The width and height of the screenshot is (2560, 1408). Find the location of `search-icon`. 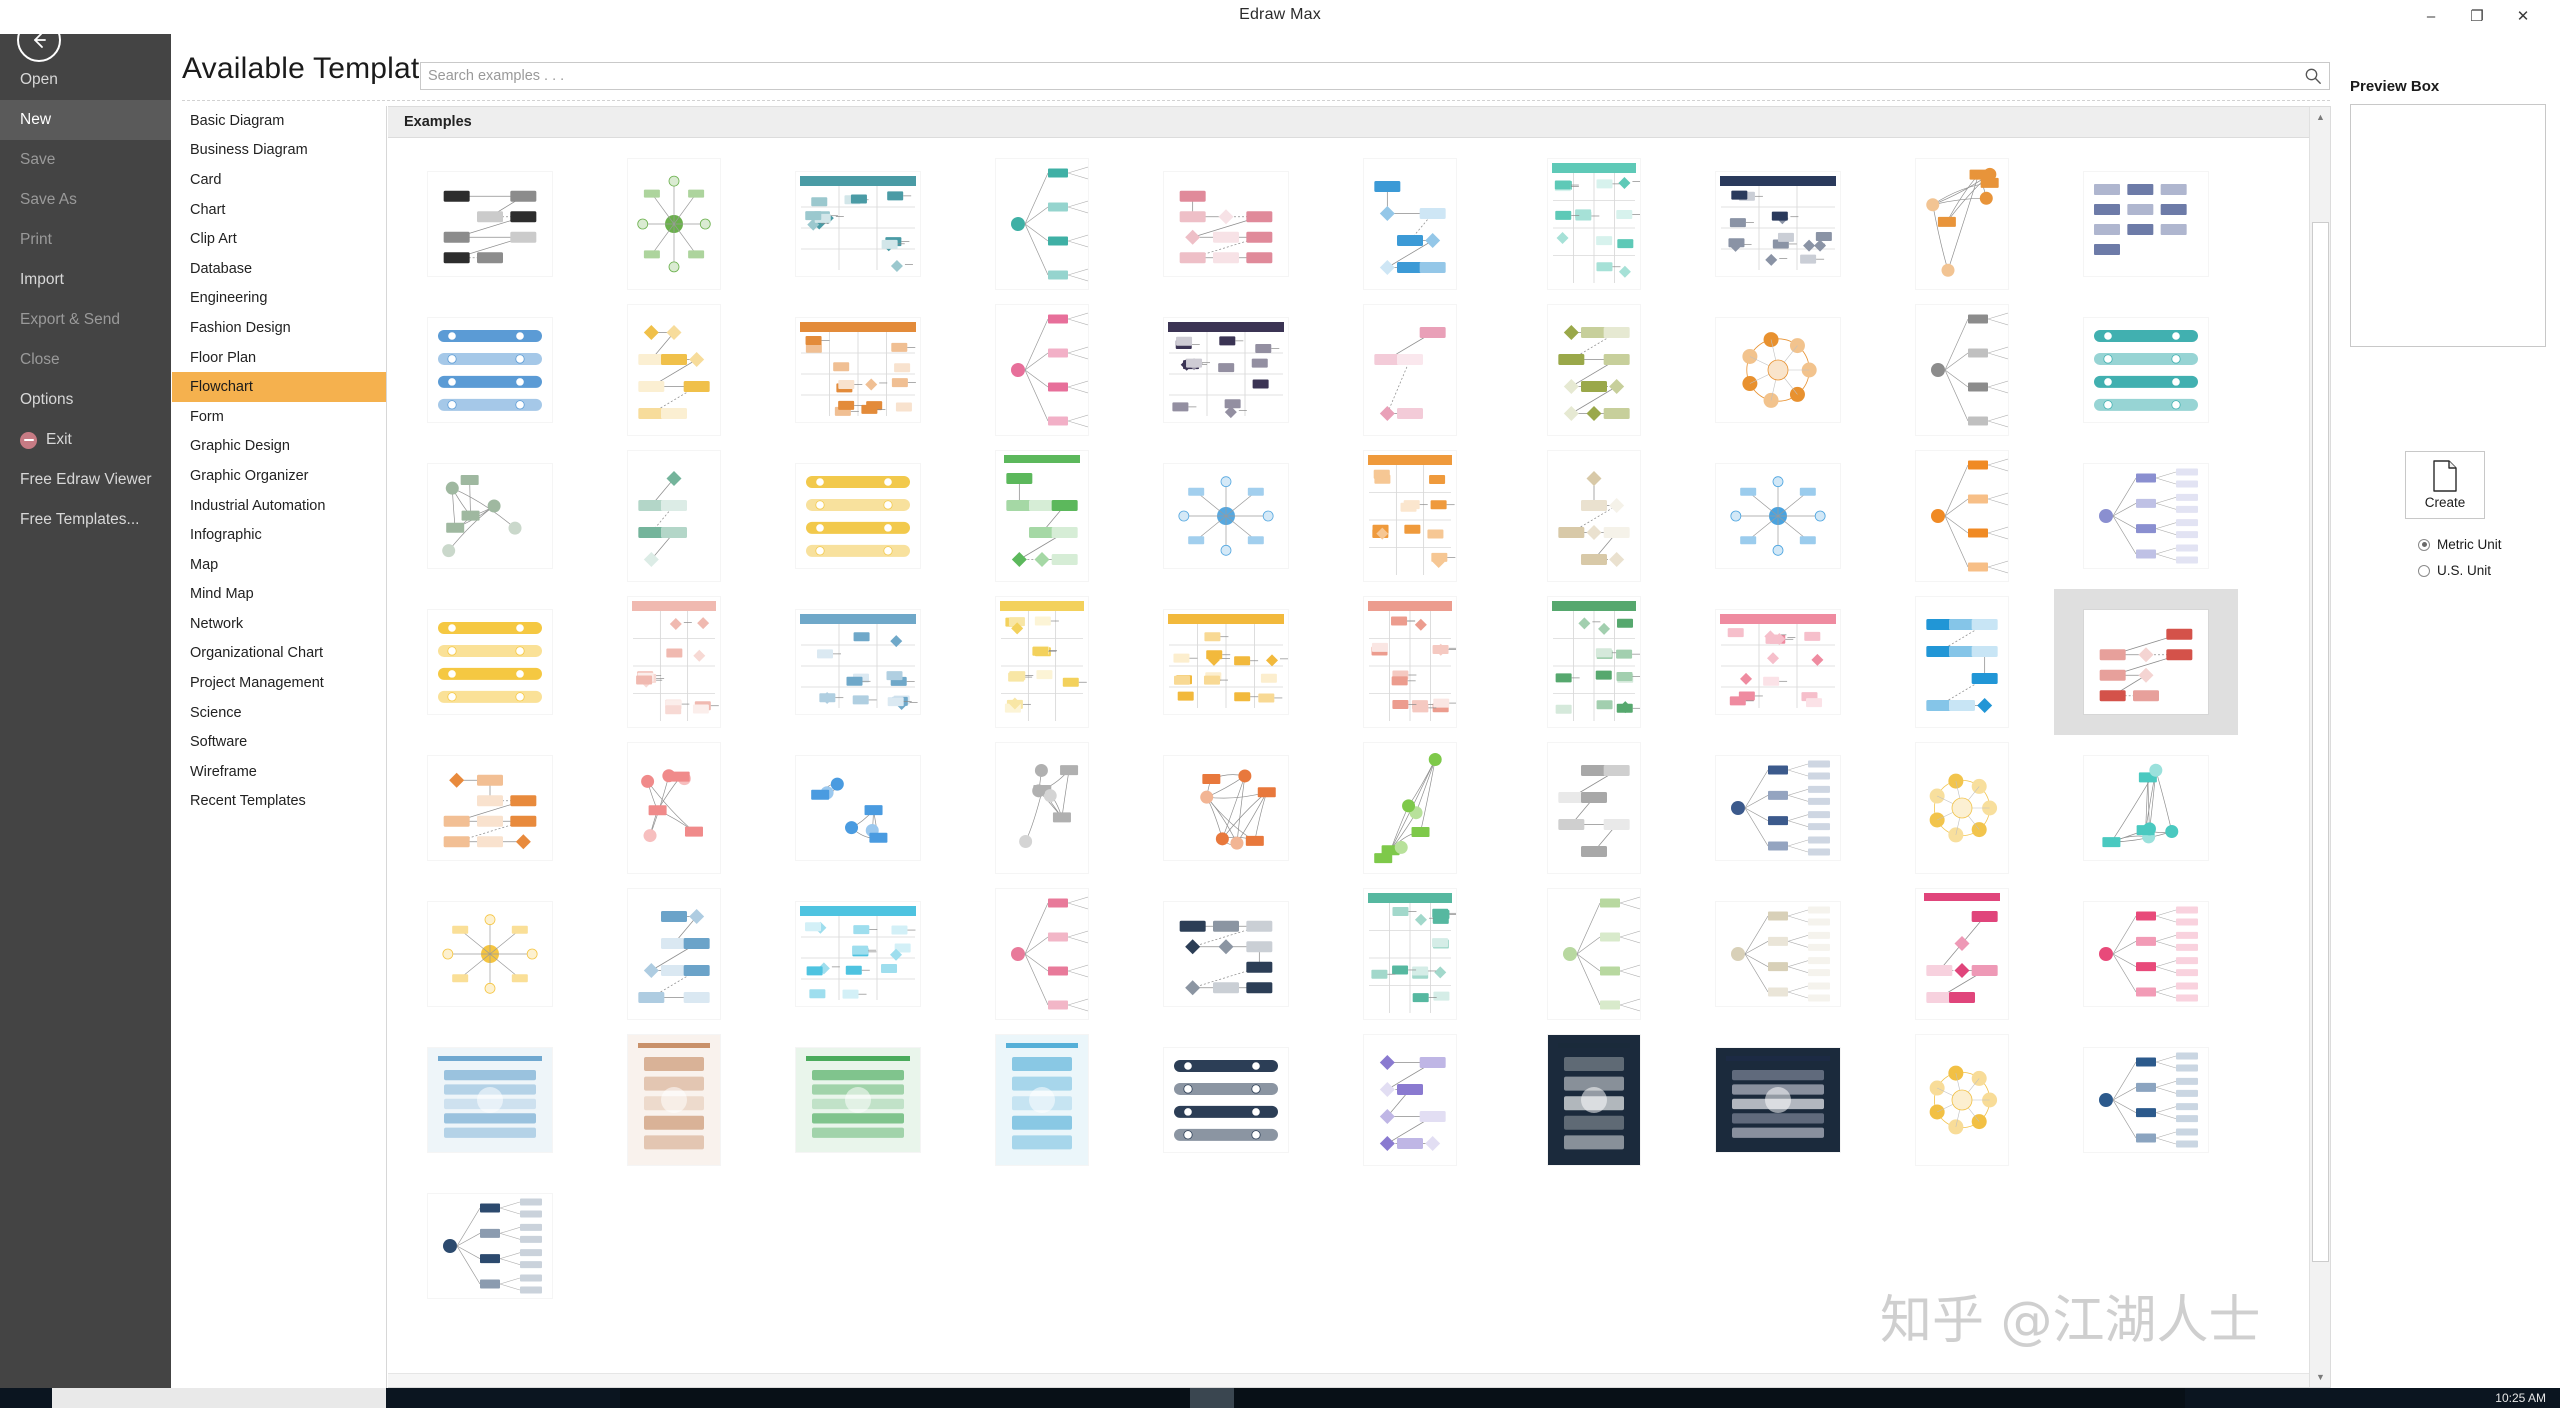

search-icon is located at coordinates (2313, 76).